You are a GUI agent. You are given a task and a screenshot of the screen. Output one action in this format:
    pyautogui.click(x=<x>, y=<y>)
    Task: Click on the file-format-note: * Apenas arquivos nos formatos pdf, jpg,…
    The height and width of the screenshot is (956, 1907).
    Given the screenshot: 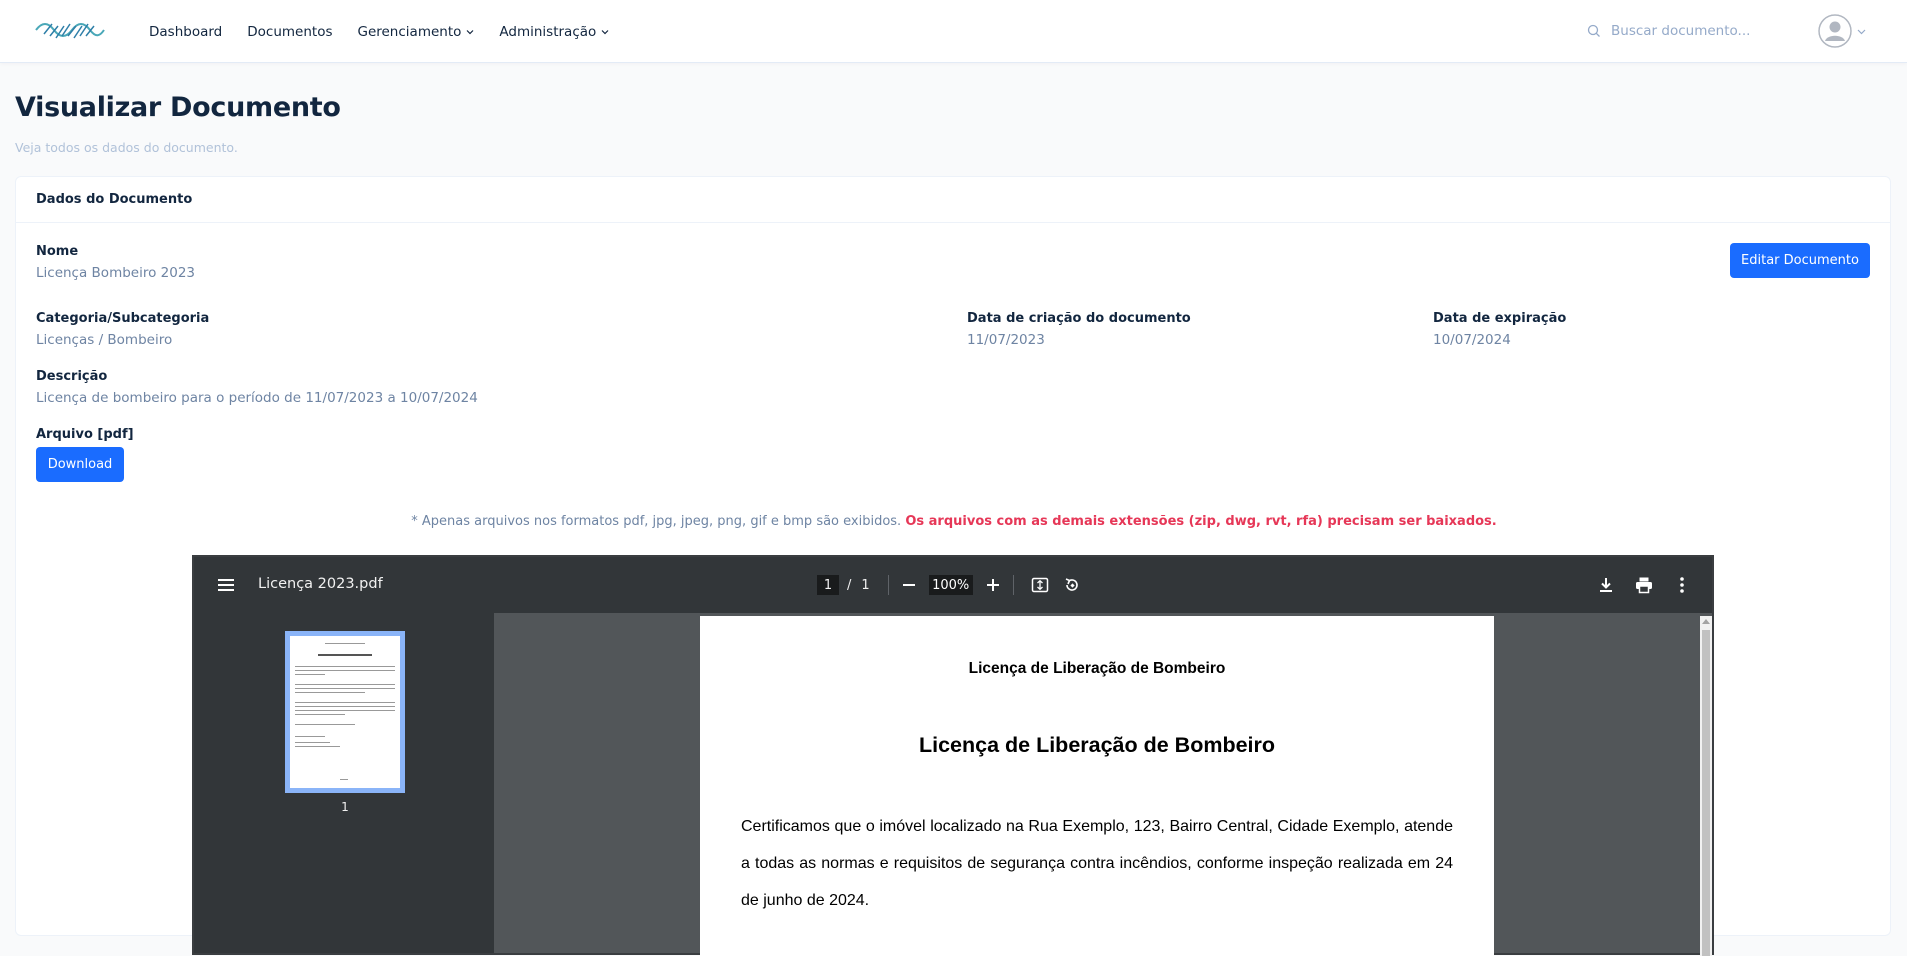 What is the action you would take?
    pyautogui.click(x=954, y=521)
    